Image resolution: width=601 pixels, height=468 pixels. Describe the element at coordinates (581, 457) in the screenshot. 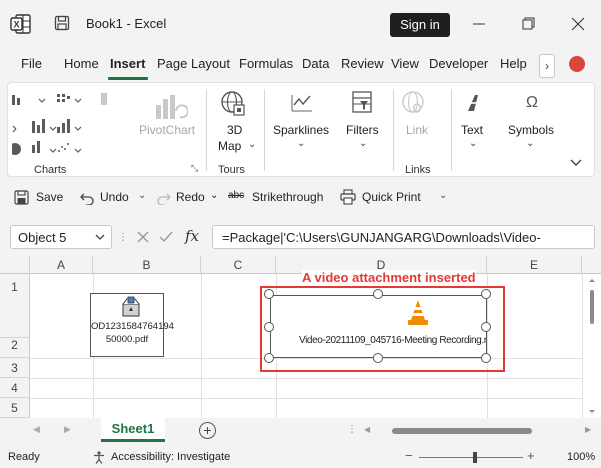

I see `zoom-level: 100%` at that location.